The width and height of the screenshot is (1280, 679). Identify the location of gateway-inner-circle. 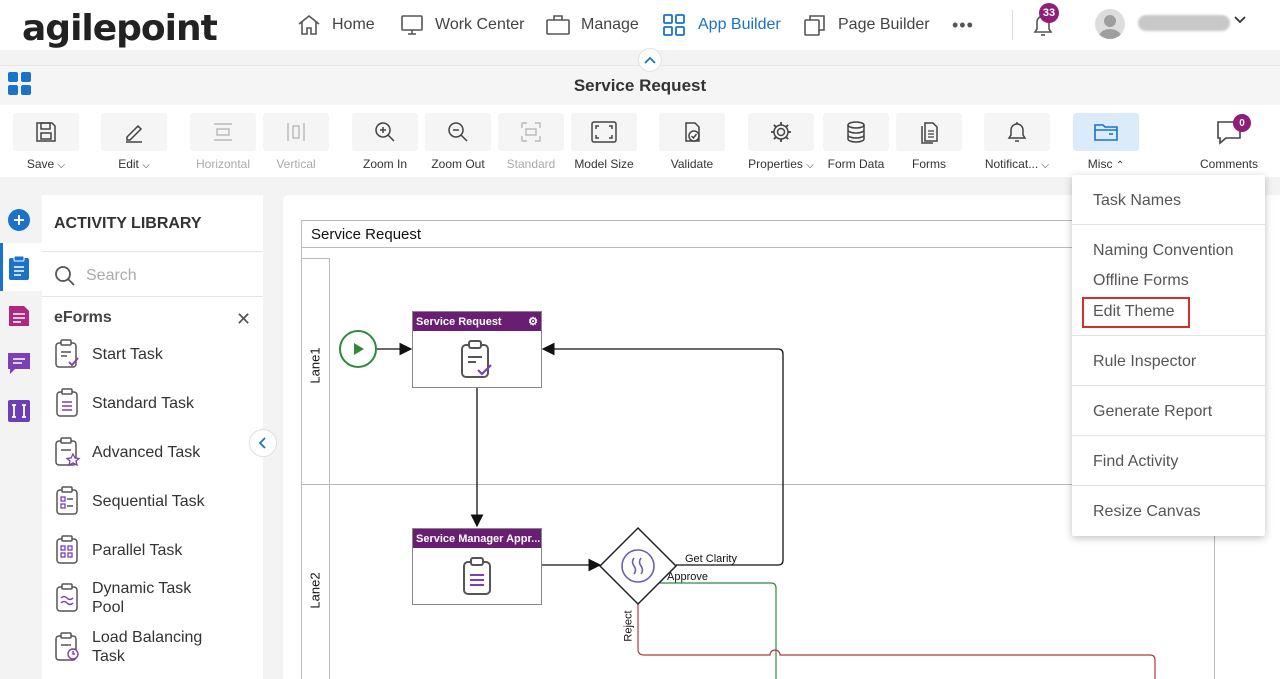
(638, 566).